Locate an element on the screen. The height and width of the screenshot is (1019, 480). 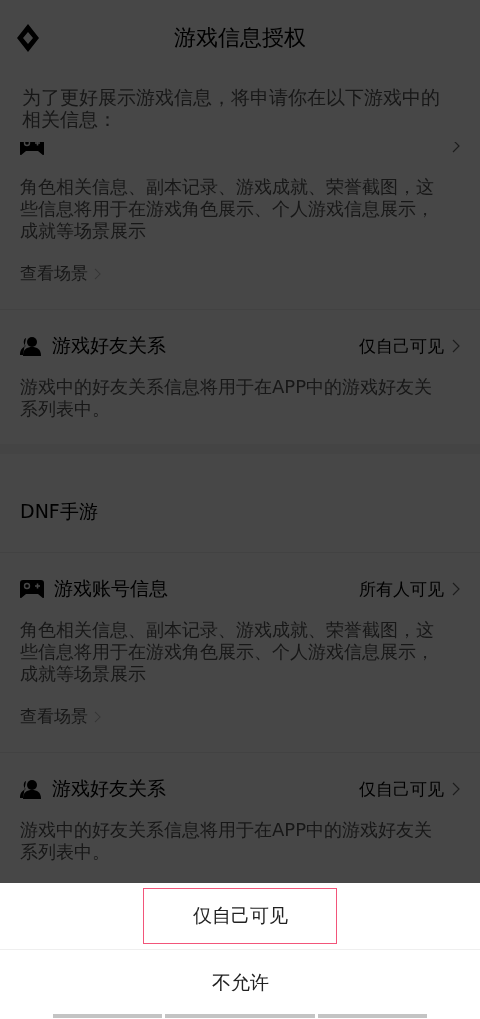
permission-title: 游戏账号信息 is located at coordinates (111, 588).